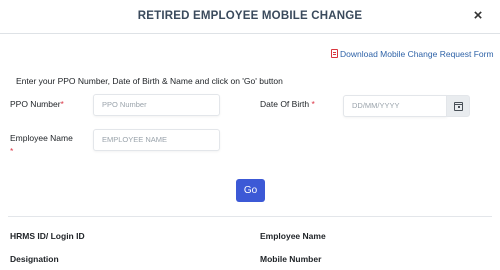 The image size is (500, 270). What do you see at coordinates (62, 104) in the screenshot?
I see `ppo-required-mark: *` at bounding box center [62, 104].